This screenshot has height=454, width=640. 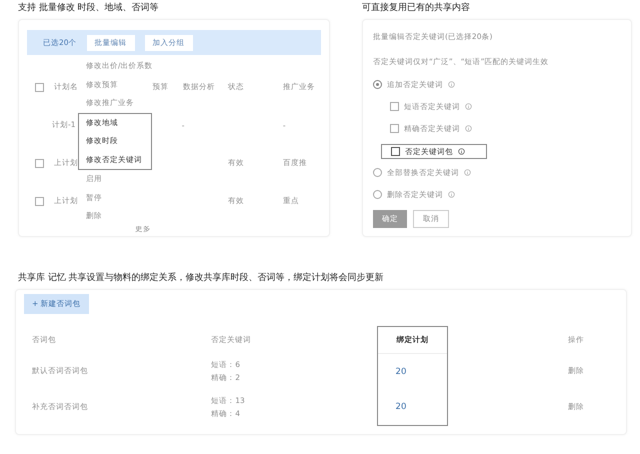 I want to click on section-caption: 共享库 记忆 共享设置与物料的绑定关系，修改共享库时段、否词等，绑定计划将会同步更新, so click(x=201, y=278).